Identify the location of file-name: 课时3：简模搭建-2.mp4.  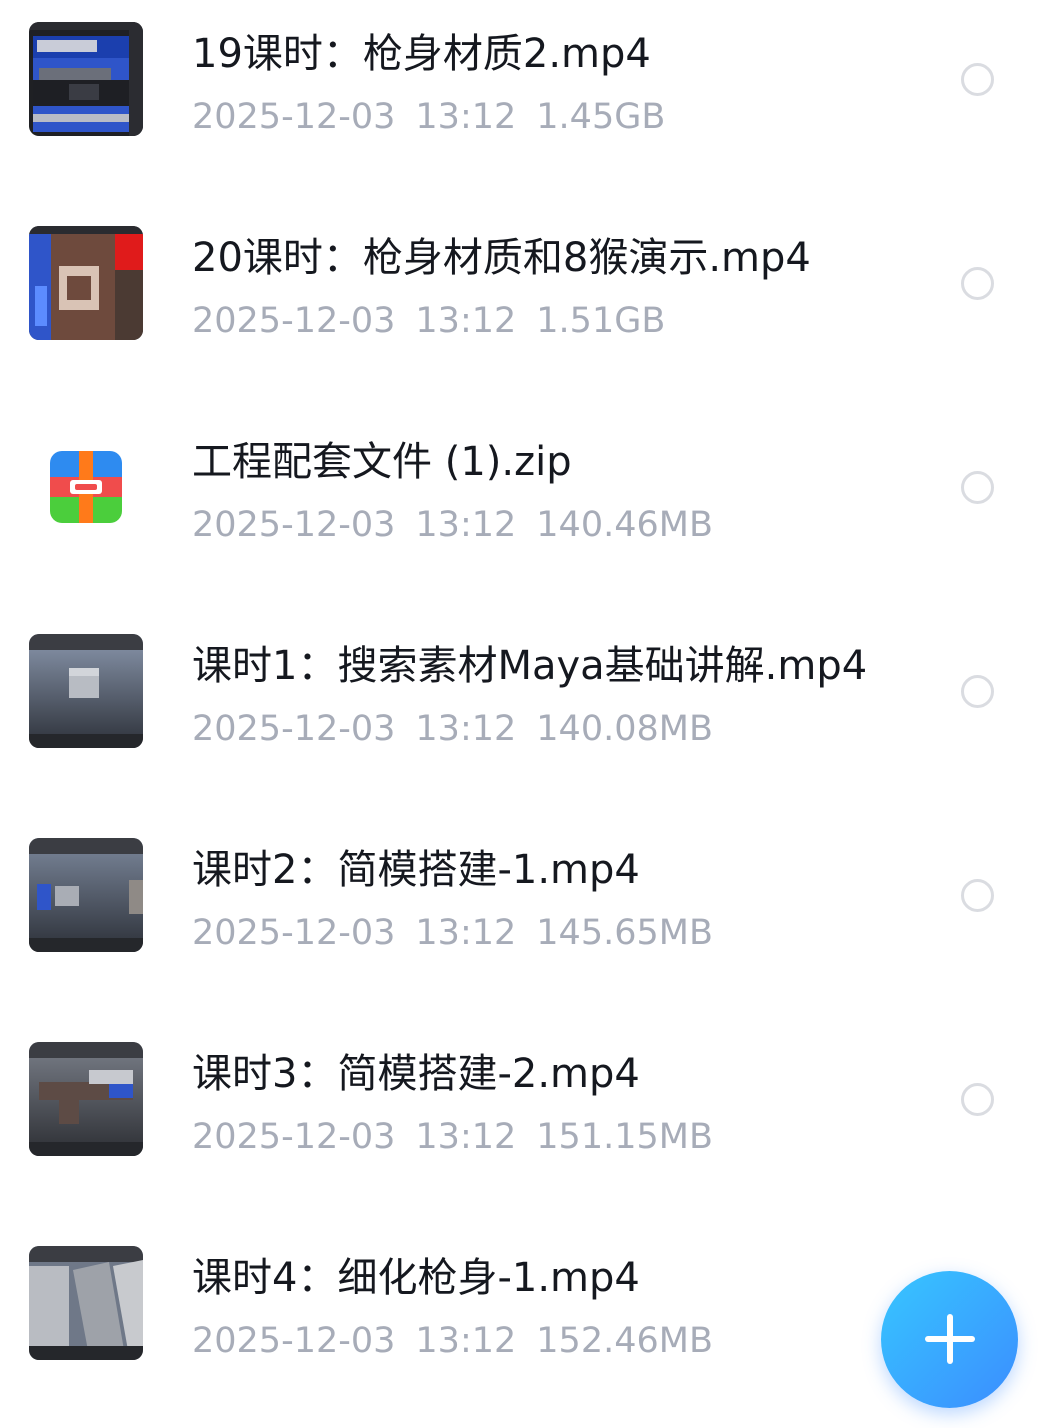
(416, 1074).